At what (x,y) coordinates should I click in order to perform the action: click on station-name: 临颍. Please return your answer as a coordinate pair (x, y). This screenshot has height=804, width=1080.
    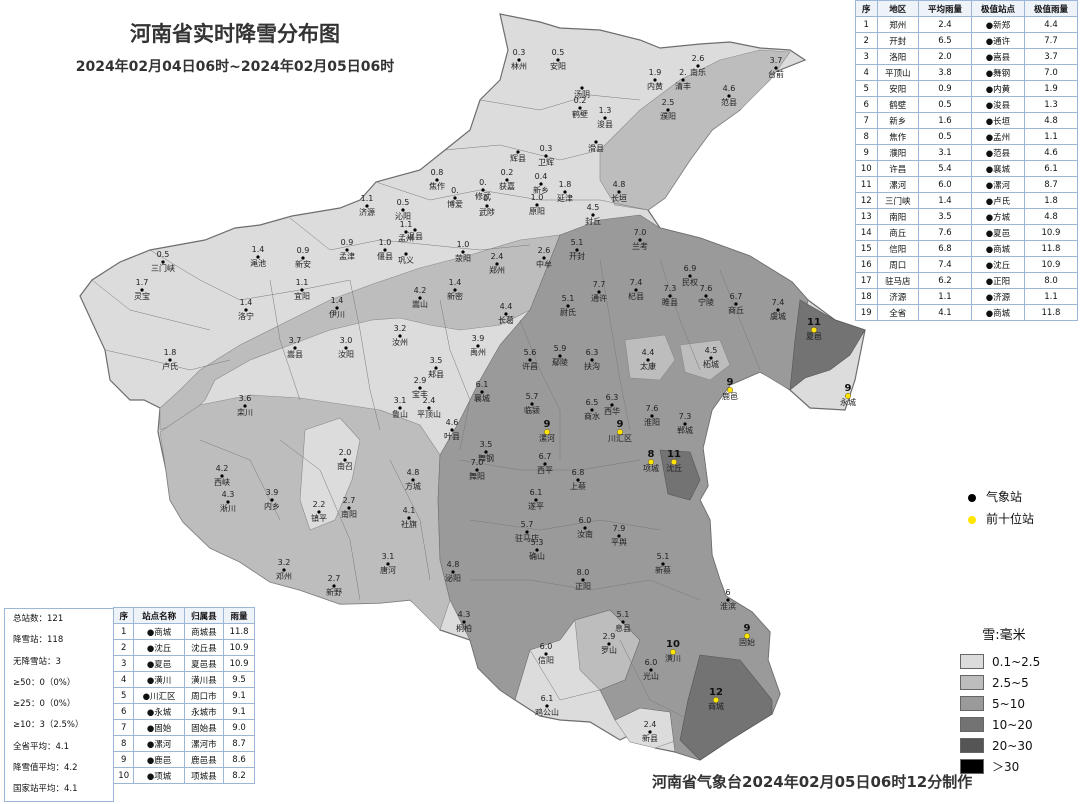
    Looking at the image, I should click on (532, 410).